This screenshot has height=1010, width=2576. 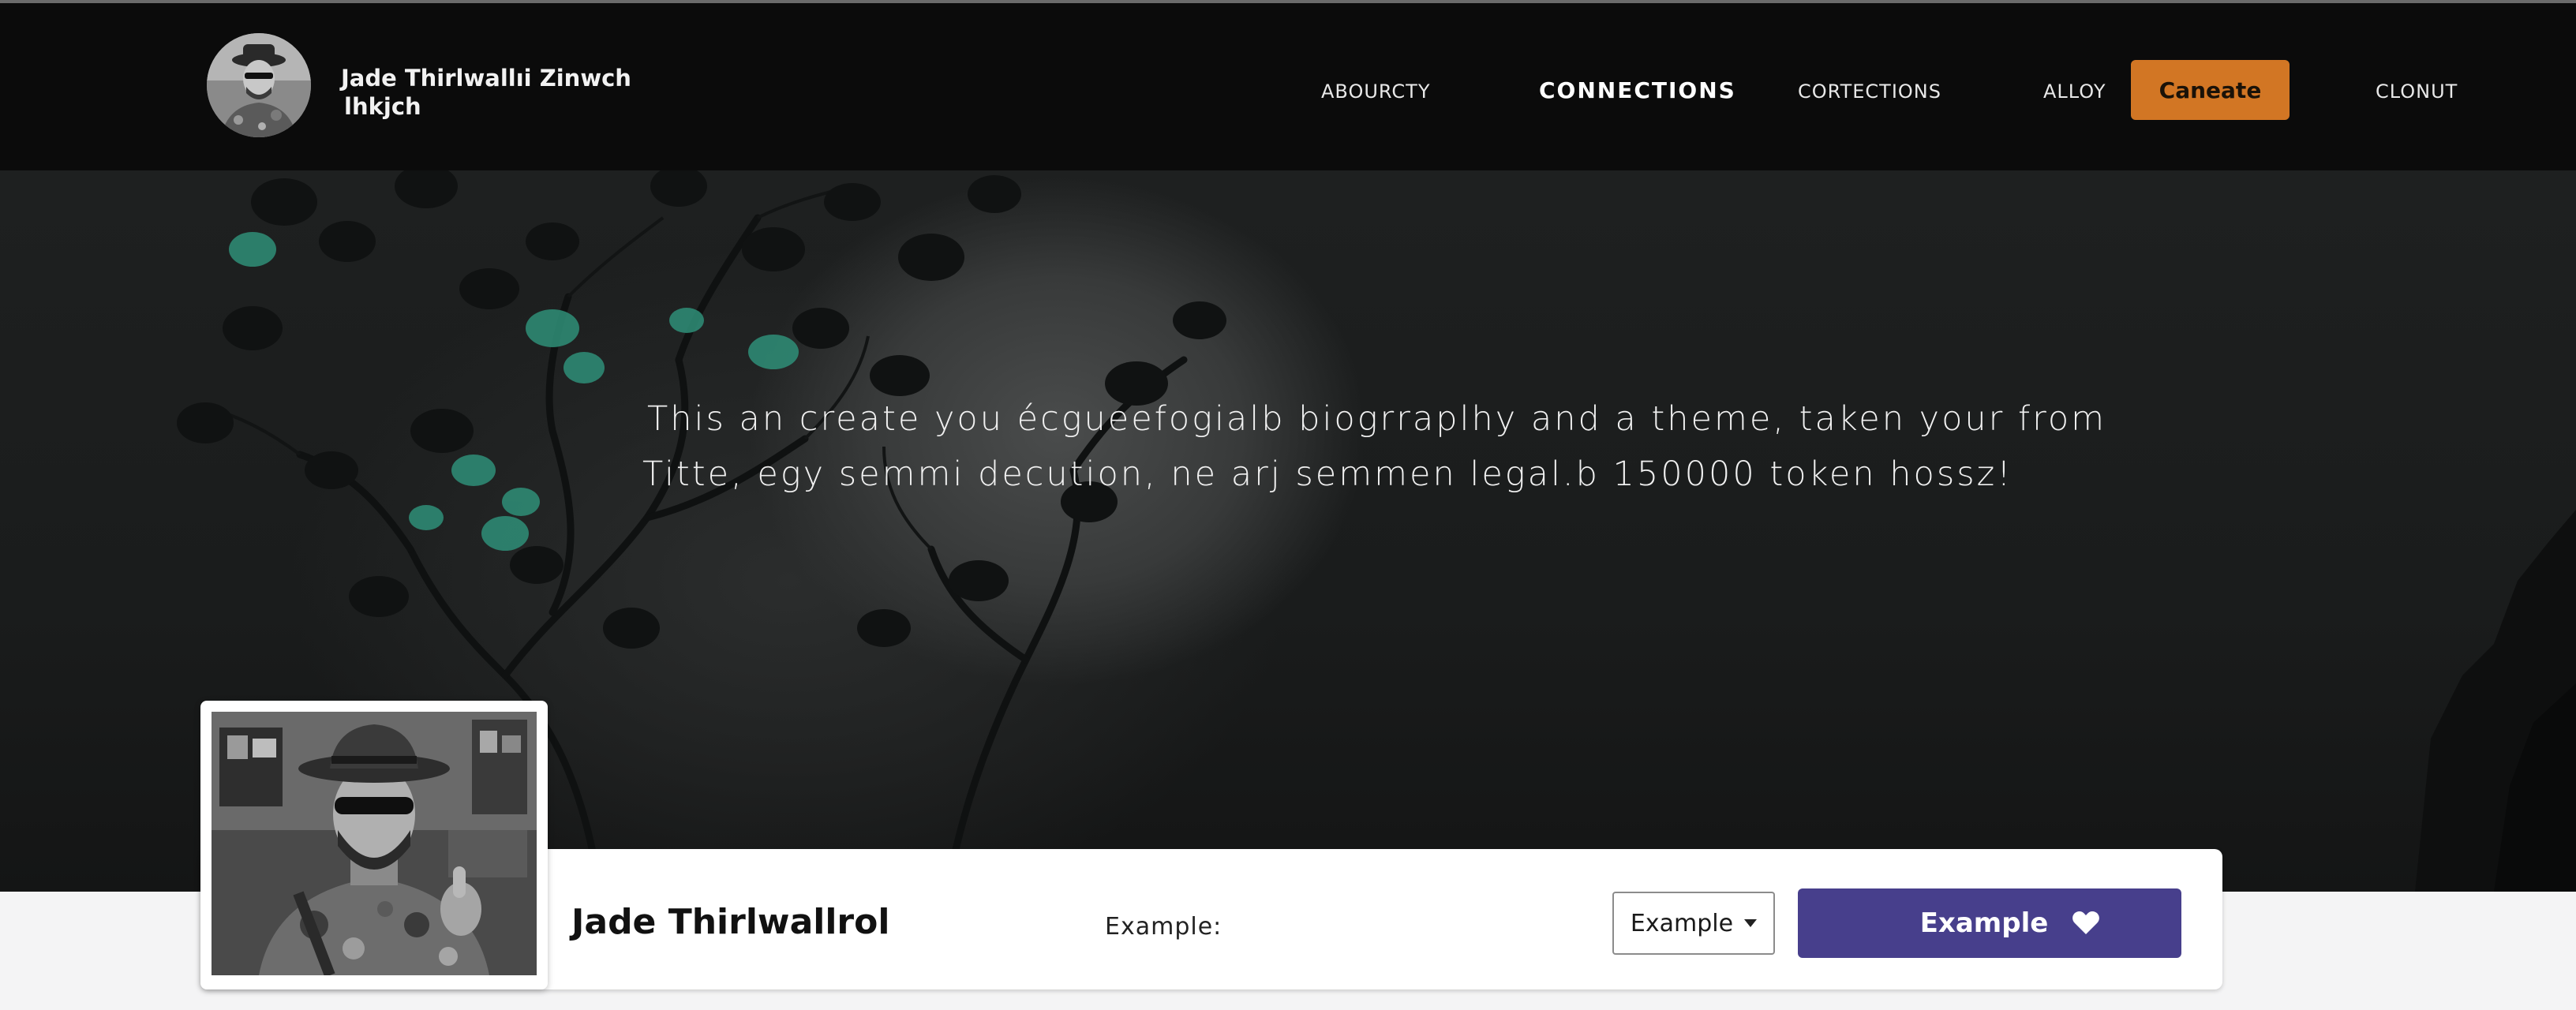 I want to click on example-label: Example:, so click(x=1163, y=927).